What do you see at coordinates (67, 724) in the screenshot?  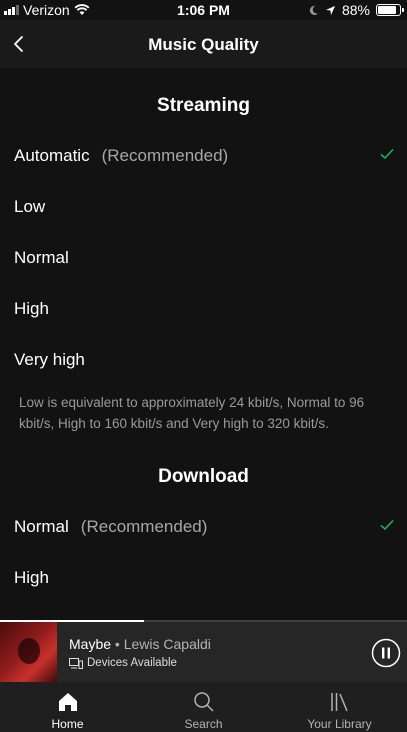 I see `nav-home-label: Home` at bounding box center [67, 724].